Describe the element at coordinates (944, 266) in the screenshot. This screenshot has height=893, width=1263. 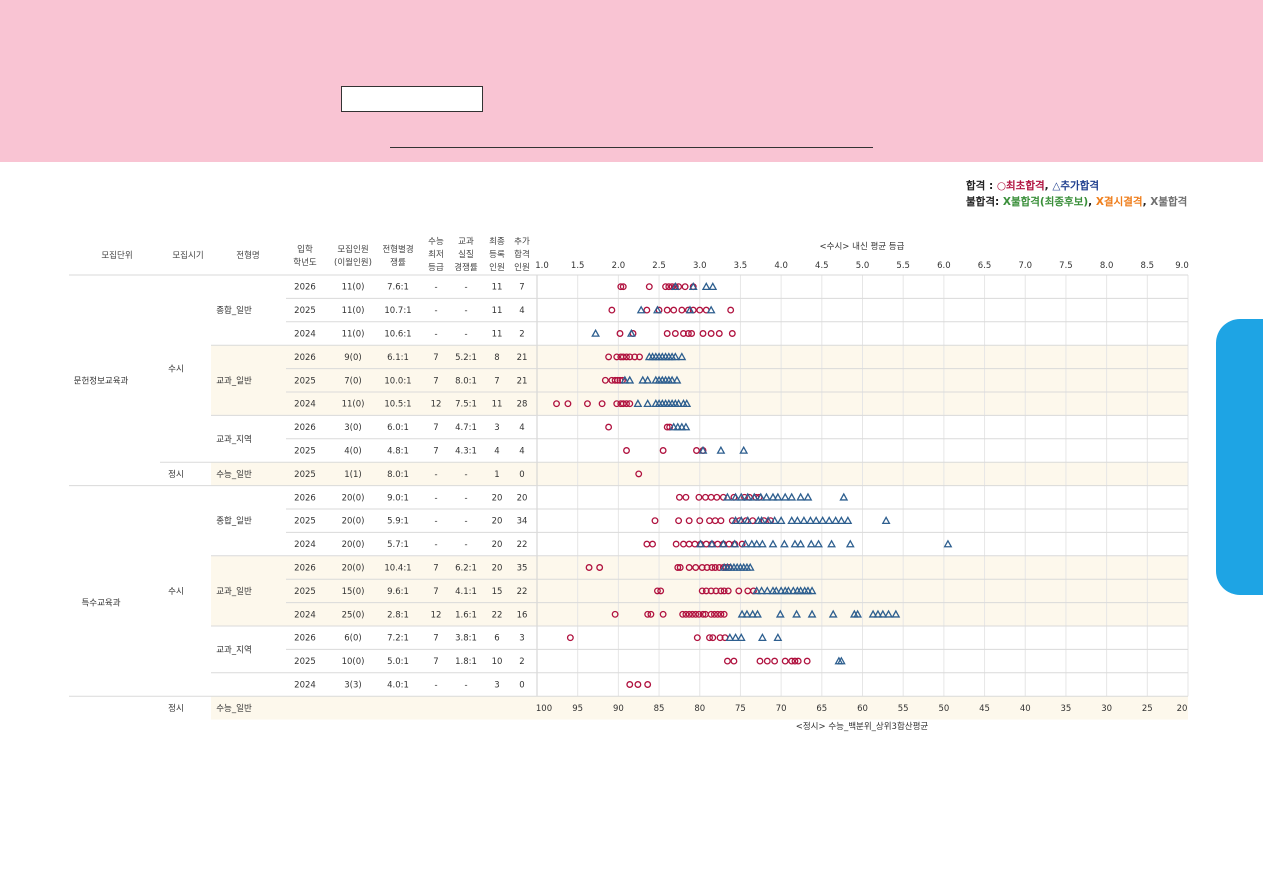
I see `top-axis-tick: 6.0` at that location.